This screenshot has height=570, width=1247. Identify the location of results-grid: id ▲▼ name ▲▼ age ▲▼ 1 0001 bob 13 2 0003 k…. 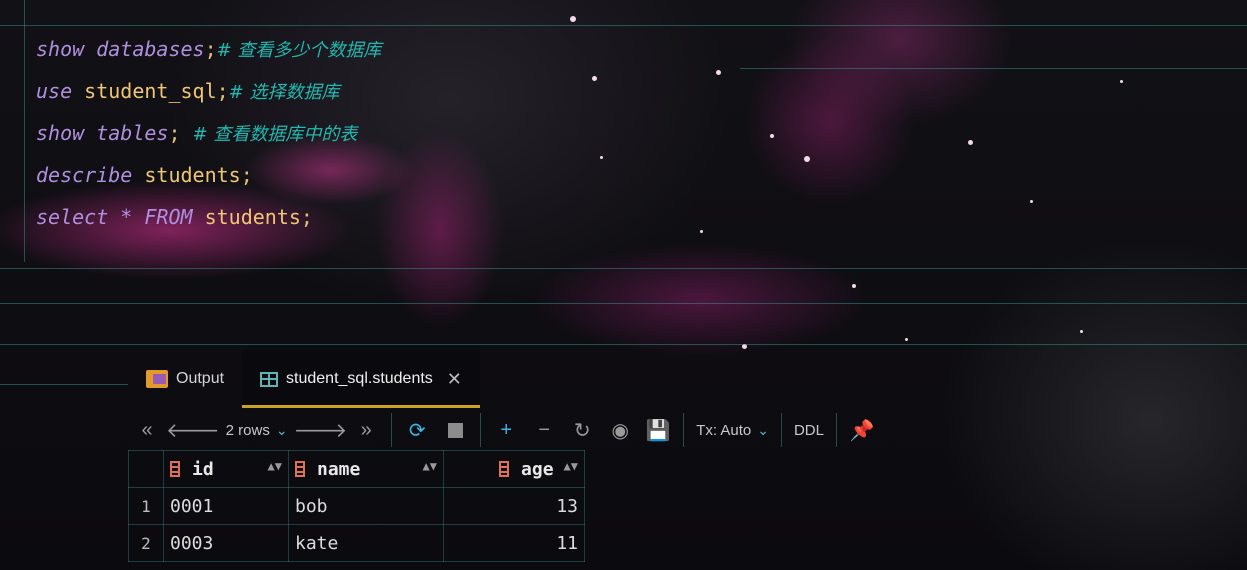
(356, 506).